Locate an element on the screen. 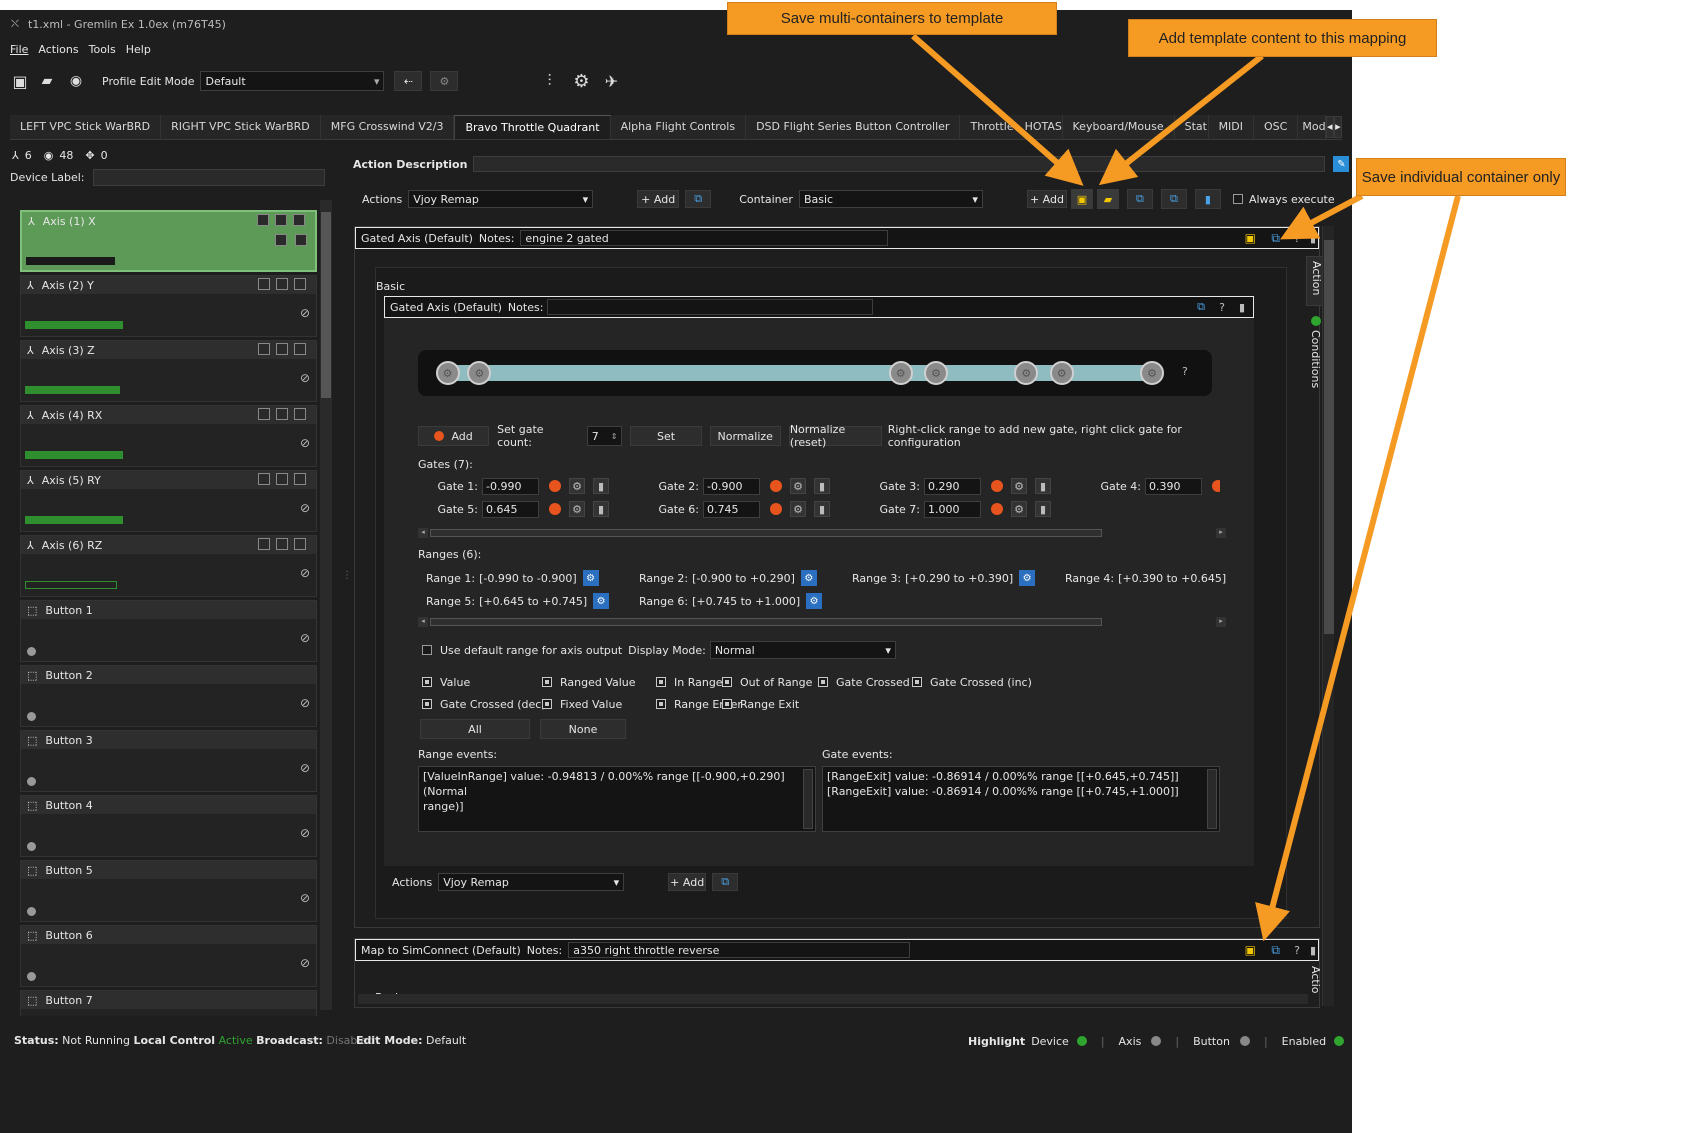  open-folder-icon: ▰ is located at coordinates (47, 81).